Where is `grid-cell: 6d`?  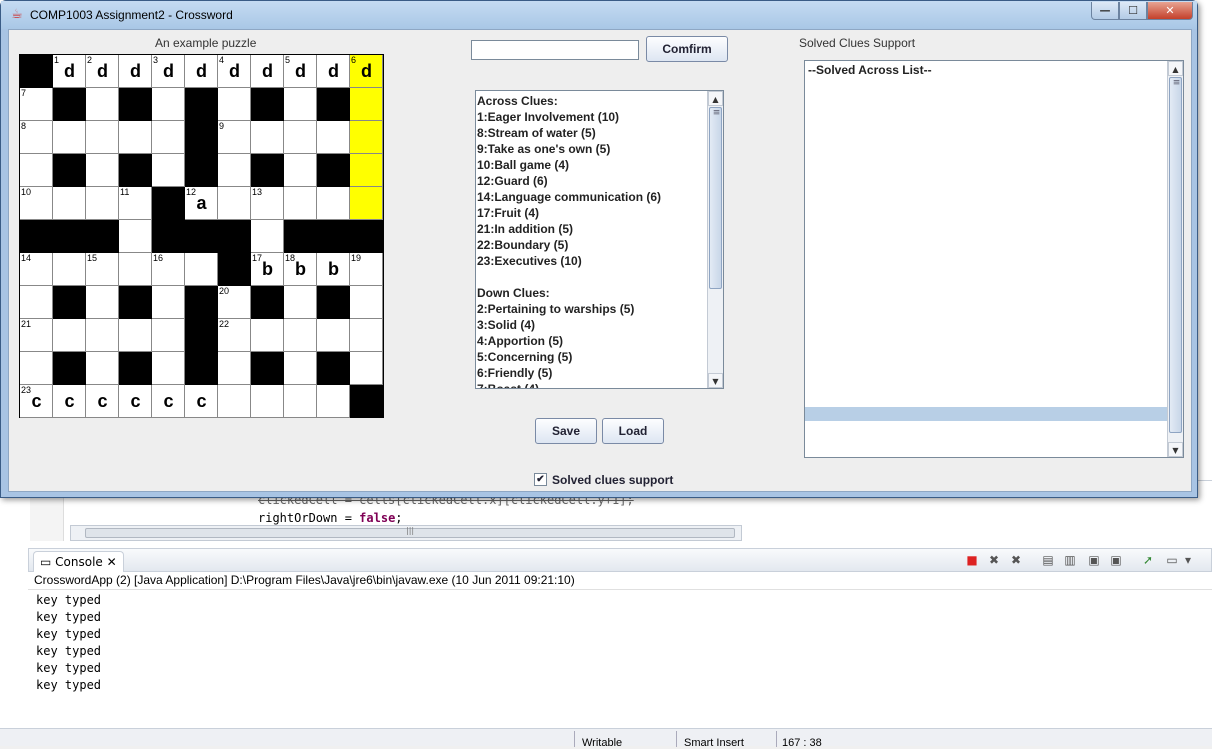 grid-cell: 6d is located at coordinates (366, 71).